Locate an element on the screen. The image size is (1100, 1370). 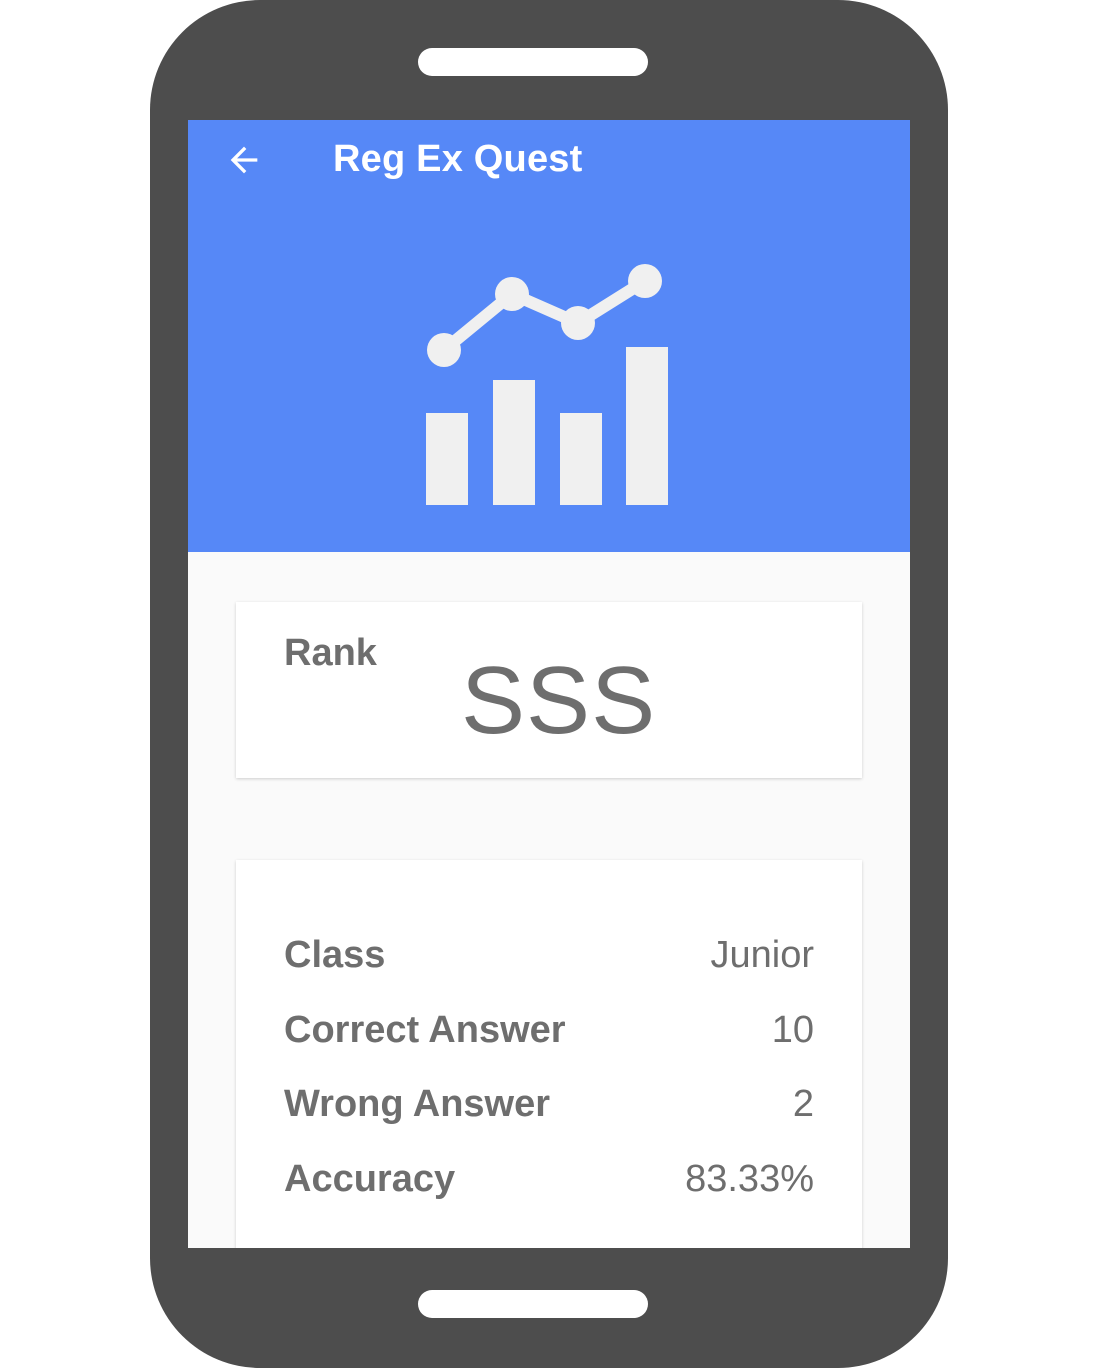
stat-value: 10 is located at coordinates (792, 1030).